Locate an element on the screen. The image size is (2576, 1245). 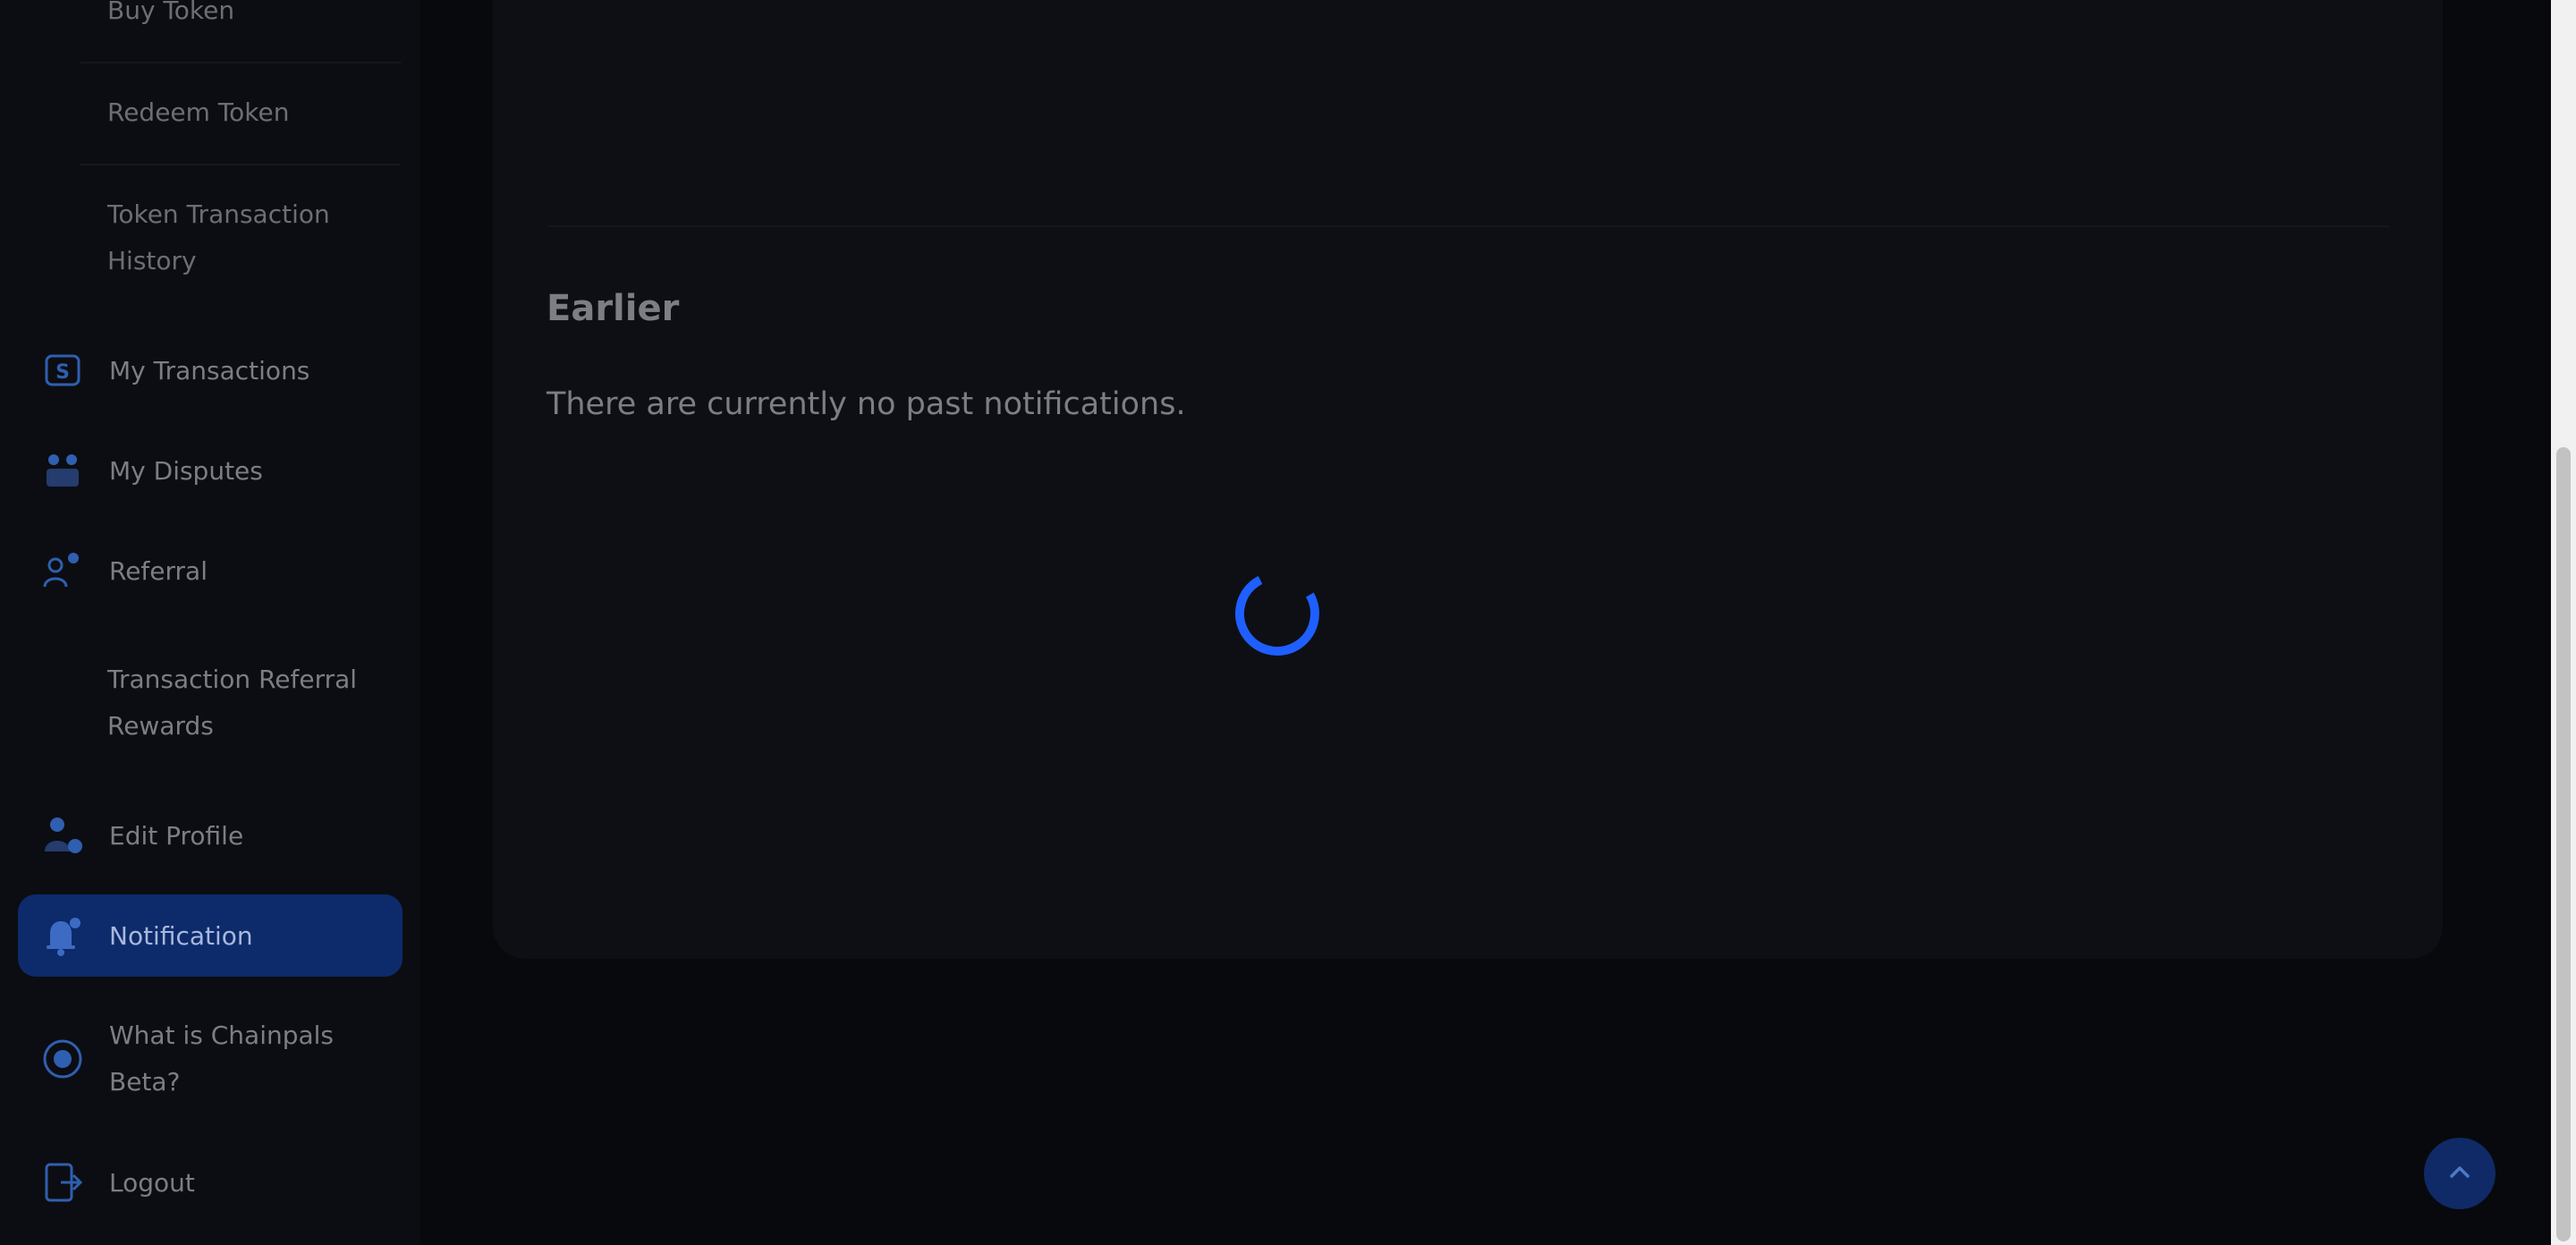
sidebar-item-label: Notification is located at coordinates (181, 935).